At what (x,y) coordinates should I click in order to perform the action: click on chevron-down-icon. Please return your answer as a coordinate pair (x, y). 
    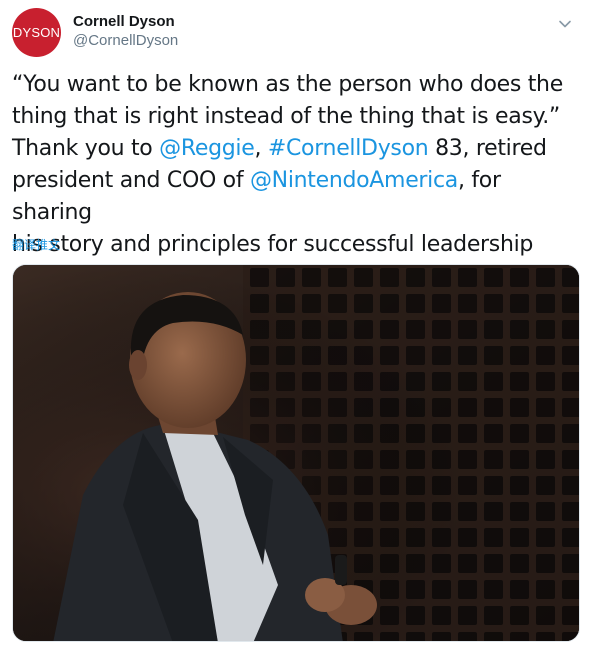
    Looking at the image, I should click on (565, 24).